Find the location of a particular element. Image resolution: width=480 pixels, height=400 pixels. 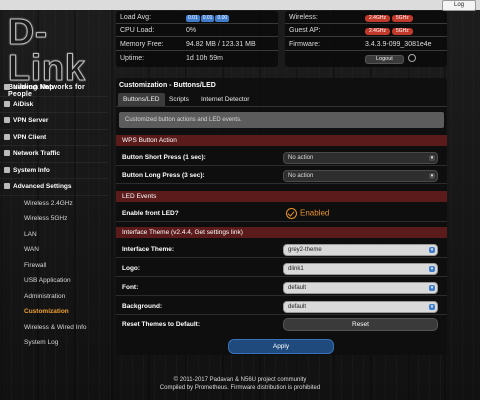

row-theme: Interface Theme: grey2-theme ▾ is located at coordinates (281, 249).